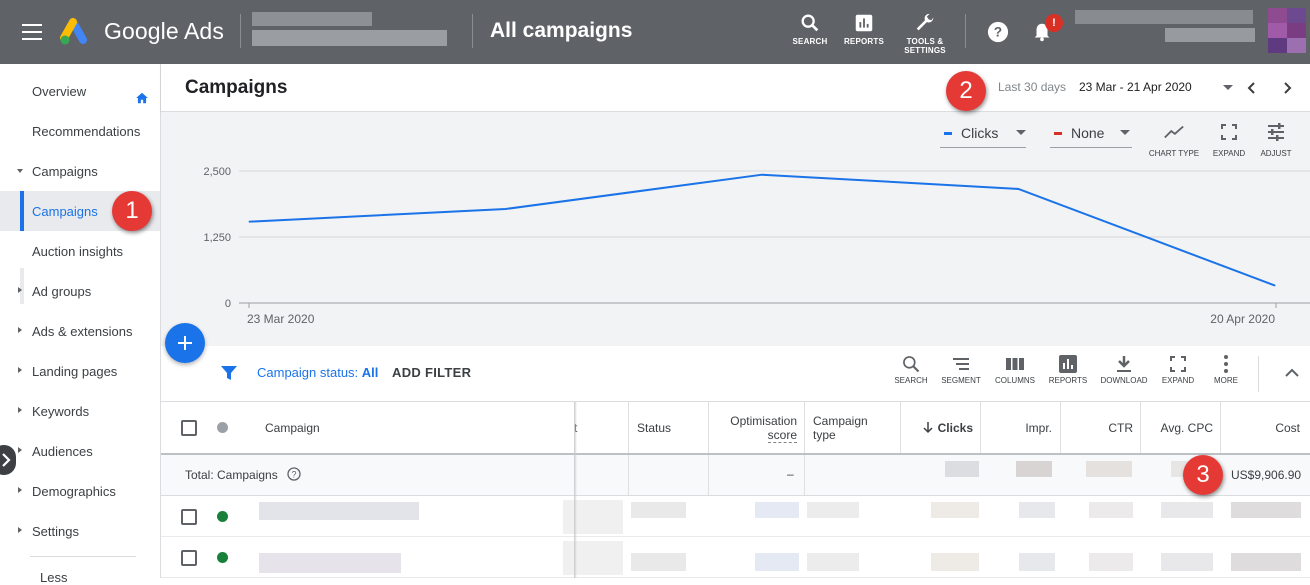 Image resolution: width=1310 pixels, height=585 pixels. I want to click on sidebar-item-audiences: Audiences, so click(80, 451).